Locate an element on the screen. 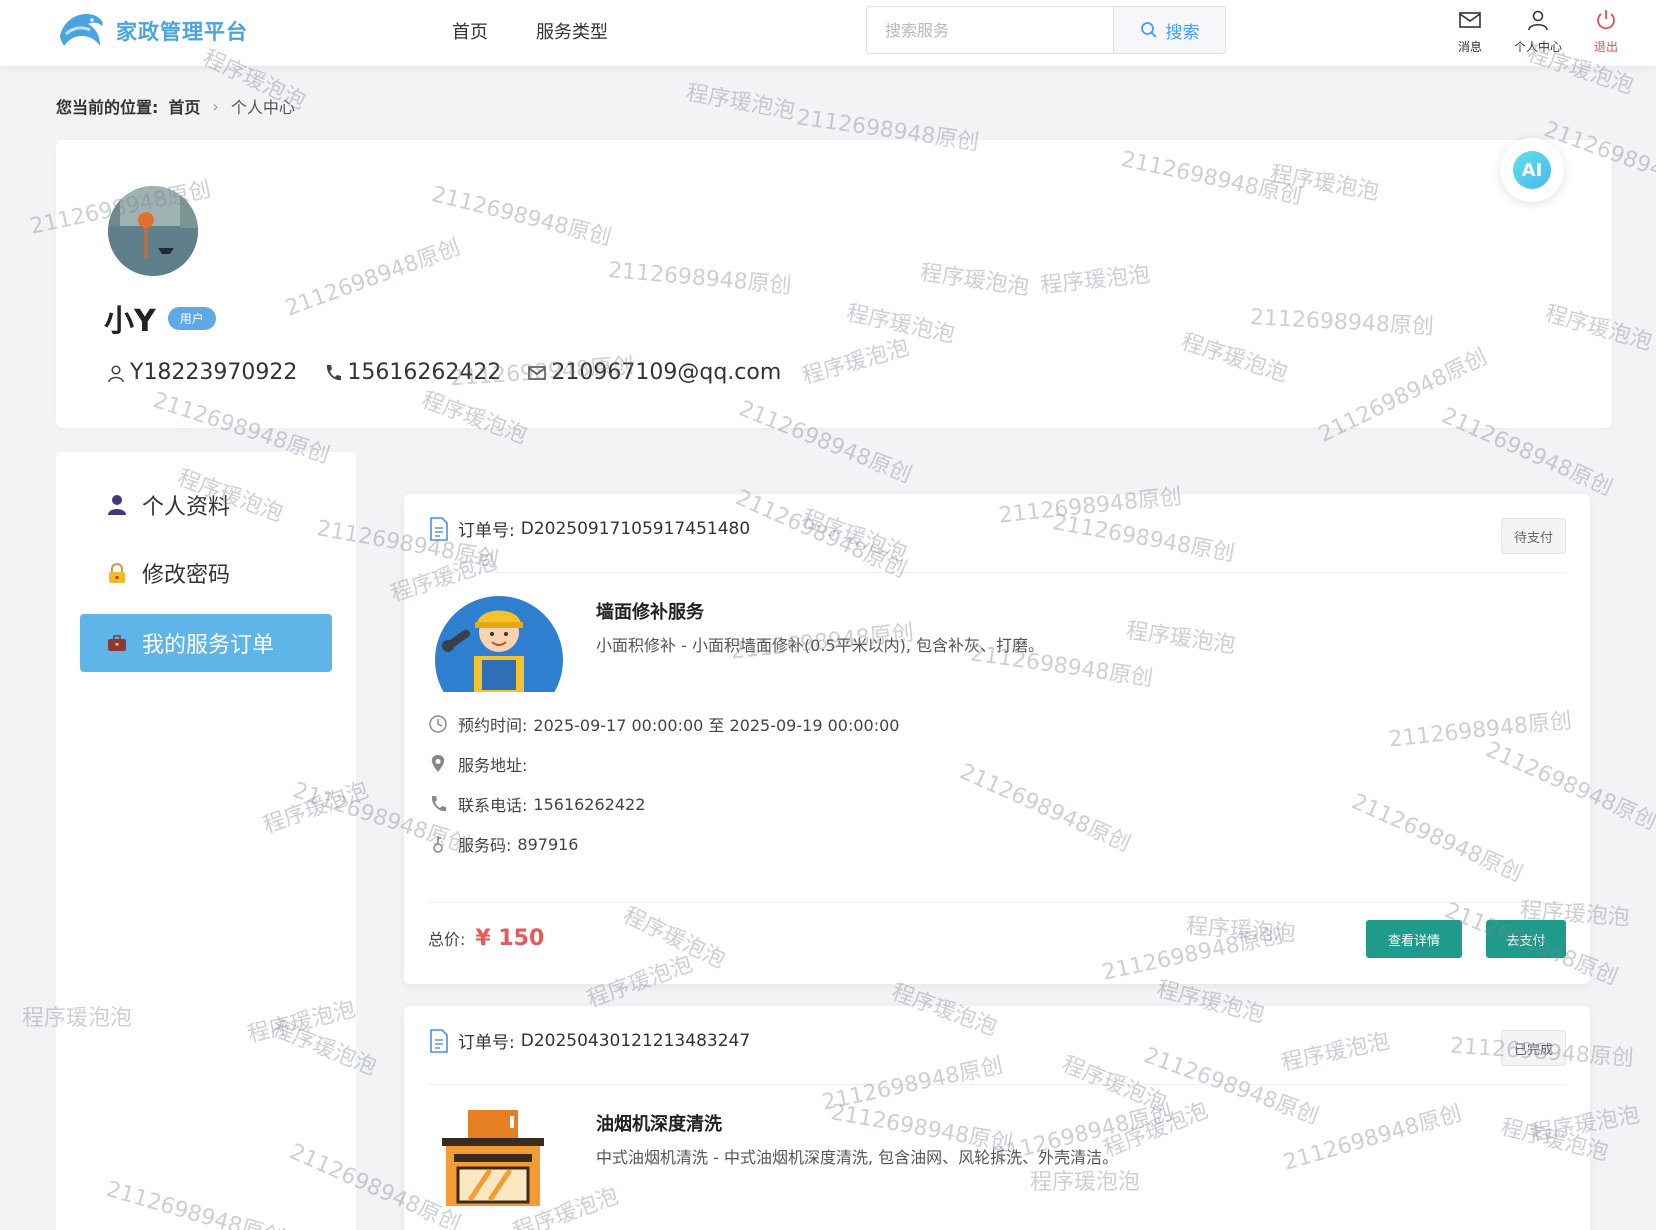 This screenshot has height=1230, width=1656. logout-button: 退出 is located at coordinates (1606, 30).